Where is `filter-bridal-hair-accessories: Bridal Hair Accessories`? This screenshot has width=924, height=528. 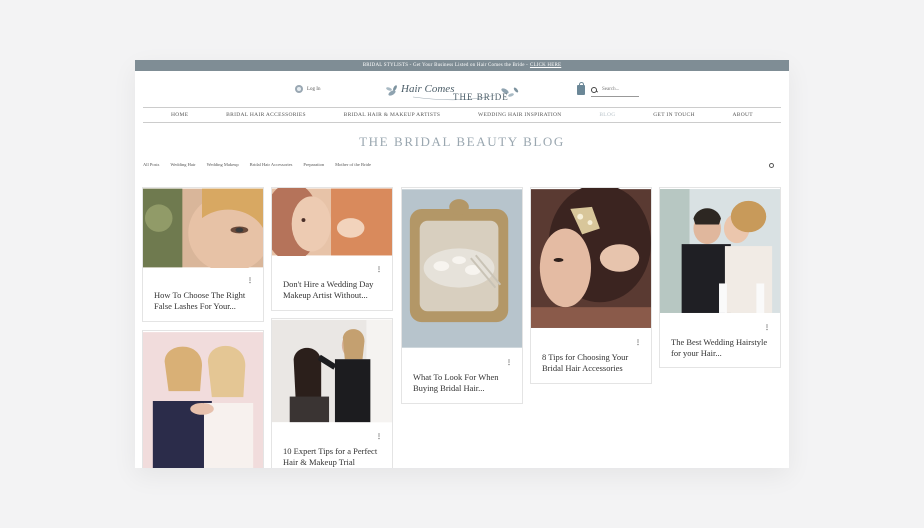 filter-bridal-hair-accessories: Bridal Hair Accessories is located at coordinates (271, 164).